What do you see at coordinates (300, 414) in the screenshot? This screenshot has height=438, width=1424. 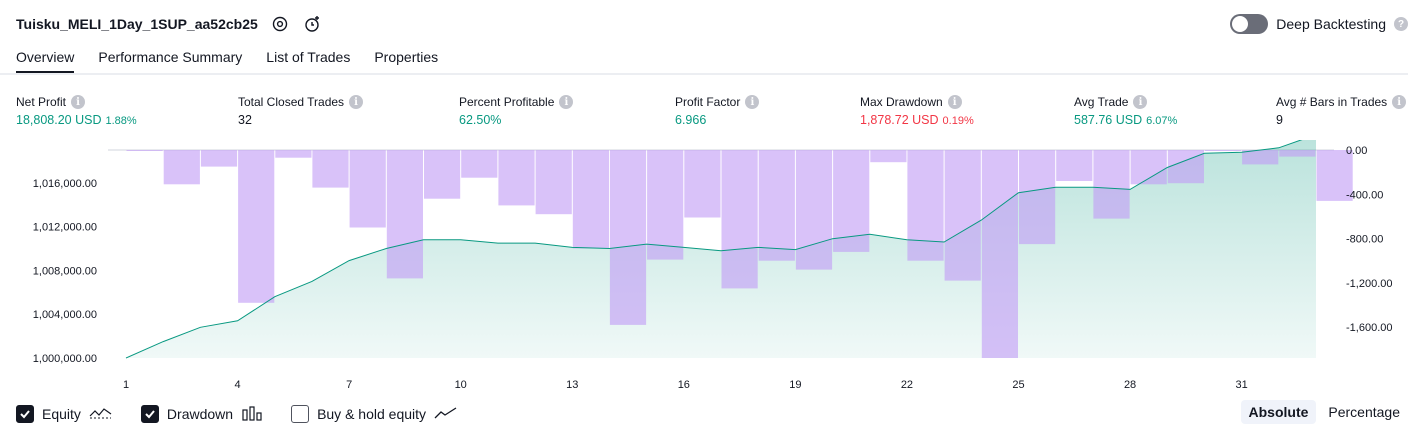 I see `buy-hold-checkbox` at bounding box center [300, 414].